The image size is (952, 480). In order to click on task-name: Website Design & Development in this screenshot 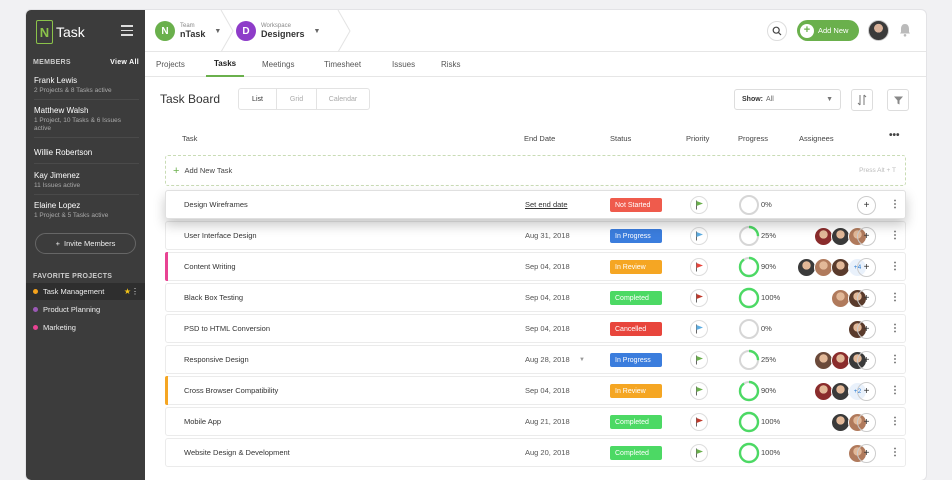, I will do `click(237, 452)`.